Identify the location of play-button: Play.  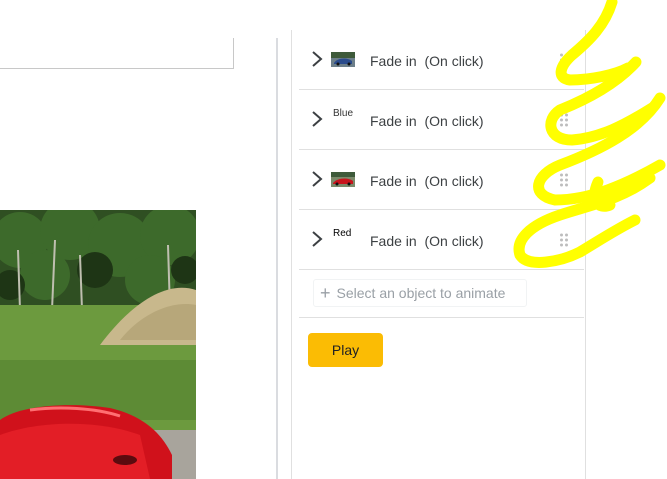
(345, 350).